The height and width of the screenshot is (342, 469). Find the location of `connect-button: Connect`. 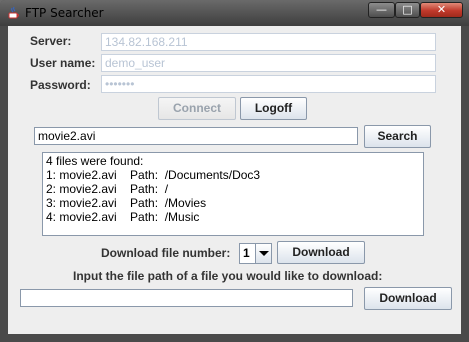

connect-button: Connect is located at coordinates (197, 108).